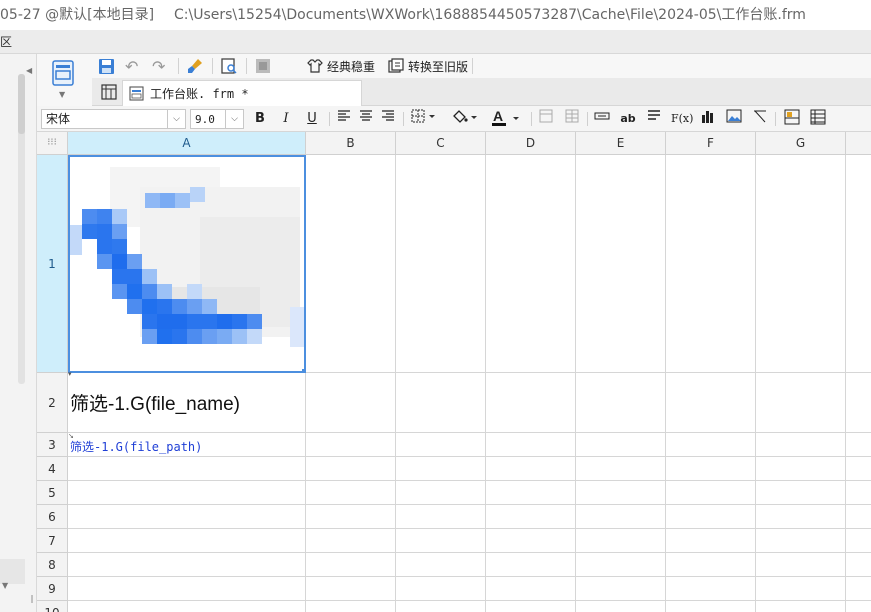 This screenshot has height=612, width=871. I want to click on format-toolbar: 宋体 ⌵ 9.0 ⌵ B I U A ab F(x), so click(454, 119).